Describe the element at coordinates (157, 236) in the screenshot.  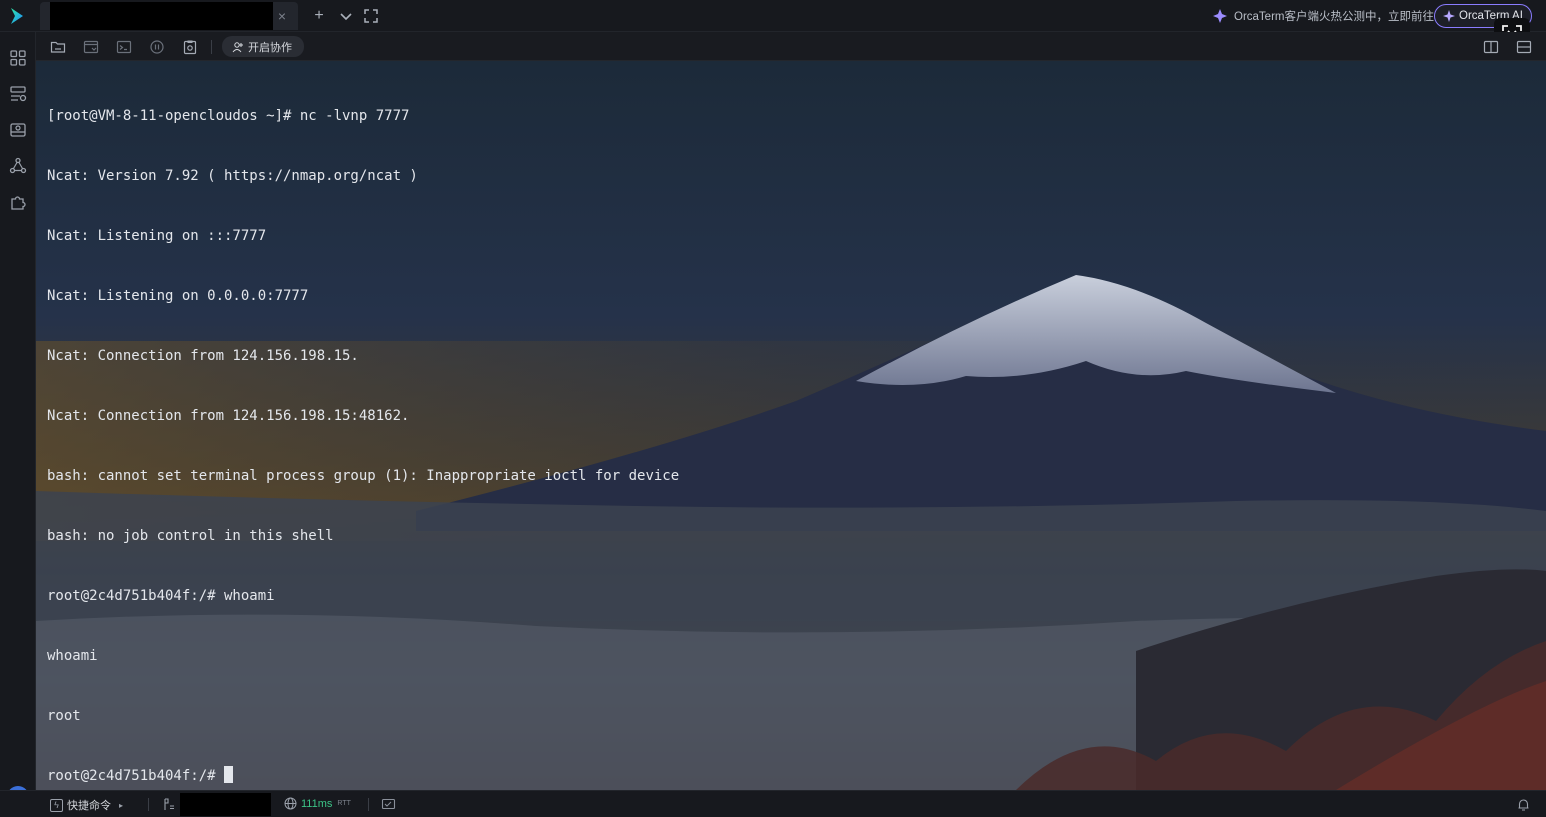
I see `terminal-line: Ncat: Listening on :::7777` at that location.